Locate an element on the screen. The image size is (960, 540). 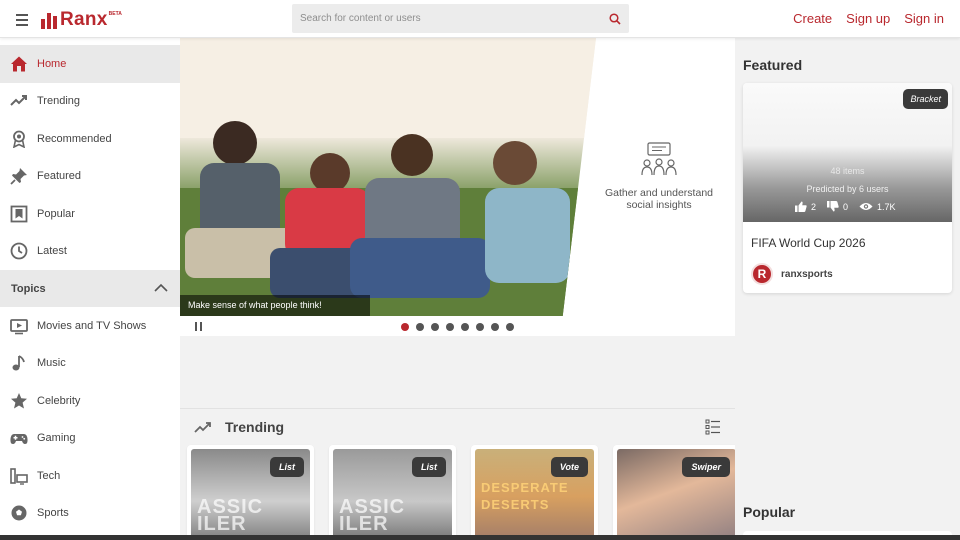
views-stat: 1.7K is located at coordinates (877, 207).